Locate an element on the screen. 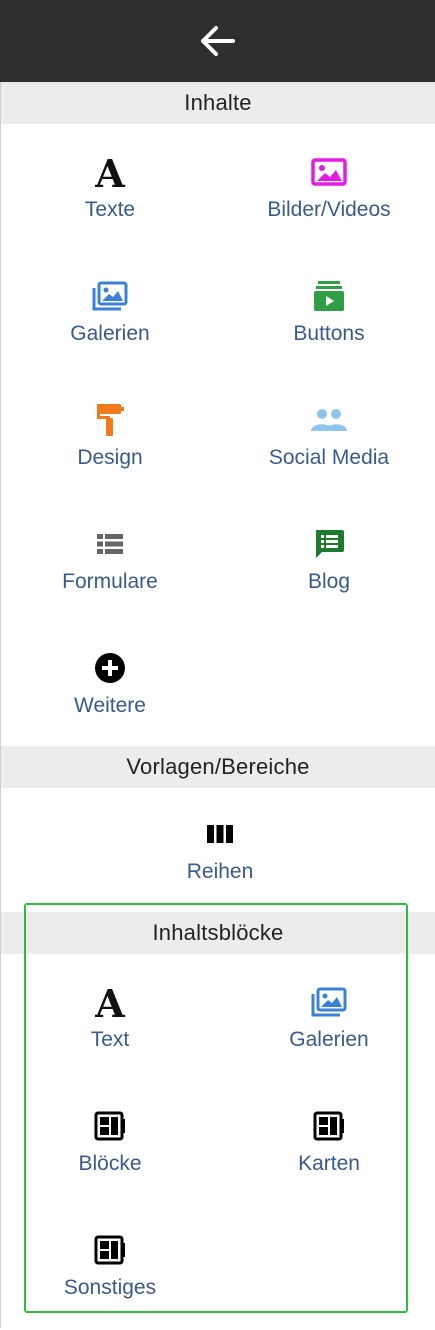 The height and width of the screenshot is (1330, 435). tile-label: Design is located at coordinates (110, 457).